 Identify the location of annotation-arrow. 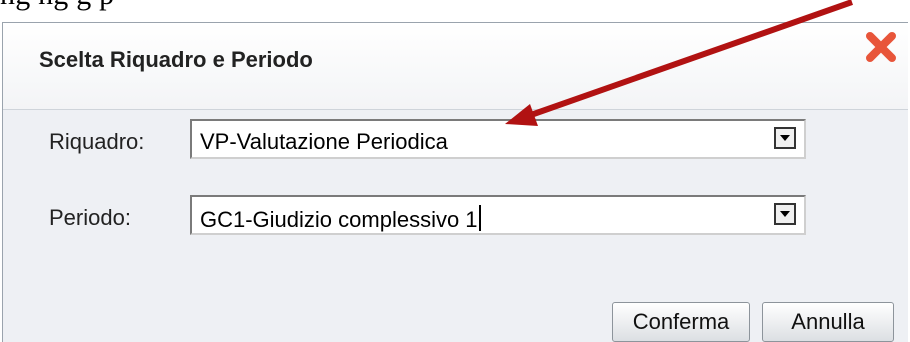
(679, 63).